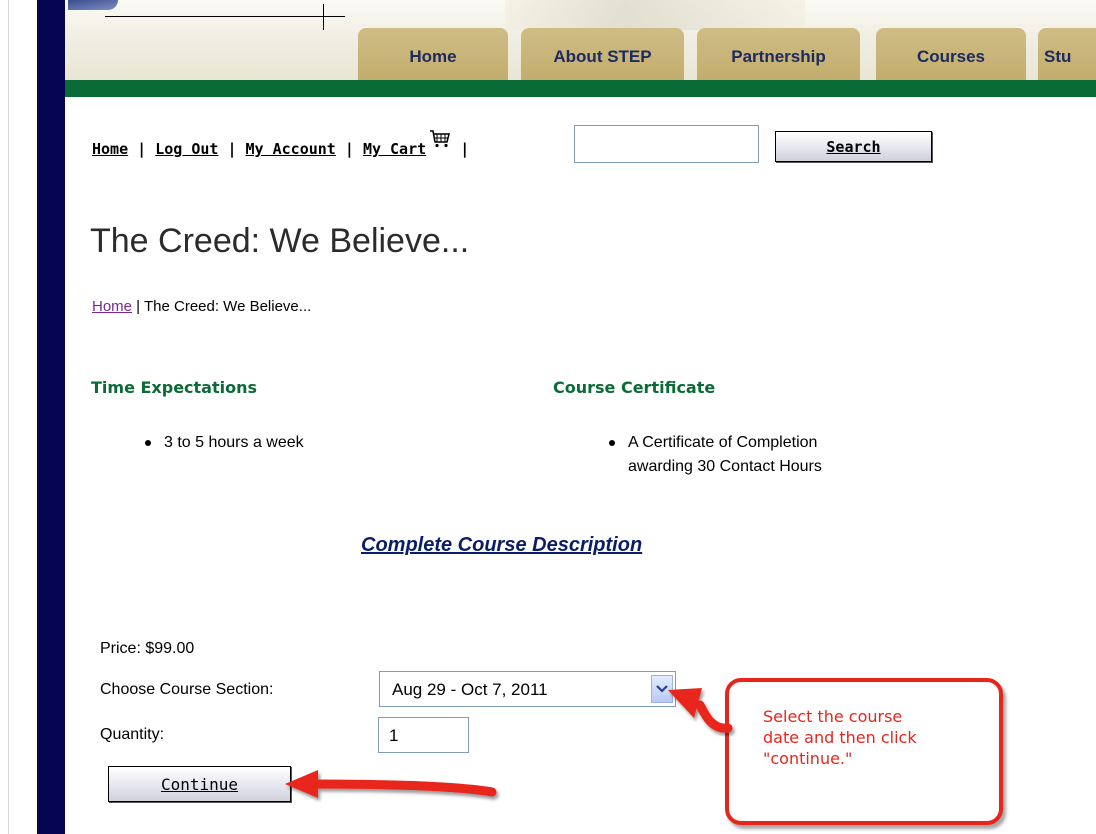  I want to click on callout-text-line3: "continue.", so click(808, 758).